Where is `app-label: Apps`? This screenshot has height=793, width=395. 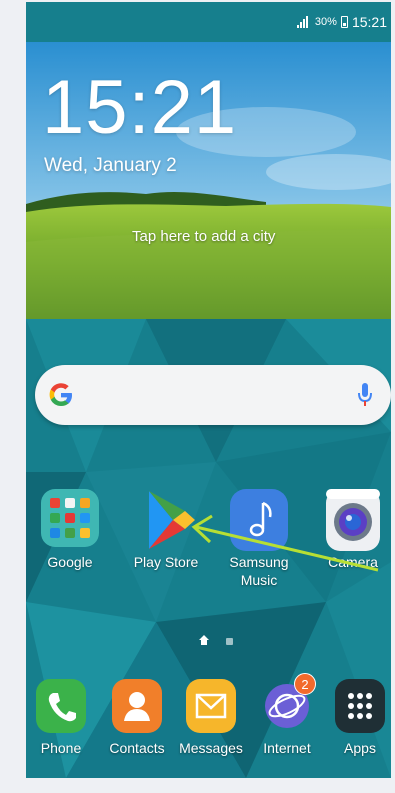
app-label: Apps is located at coordinates (360, 748).